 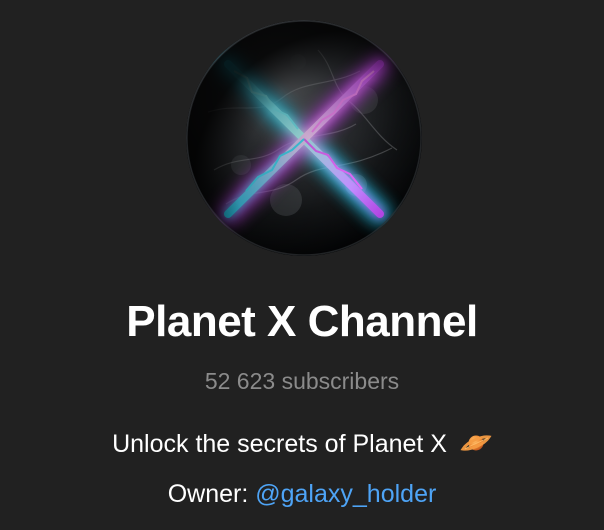 What do you see at coordinates (302, 381) in the screenshot?
I see `subscriber-count: 52 623 subscribers` at bounding box center [302, 381].